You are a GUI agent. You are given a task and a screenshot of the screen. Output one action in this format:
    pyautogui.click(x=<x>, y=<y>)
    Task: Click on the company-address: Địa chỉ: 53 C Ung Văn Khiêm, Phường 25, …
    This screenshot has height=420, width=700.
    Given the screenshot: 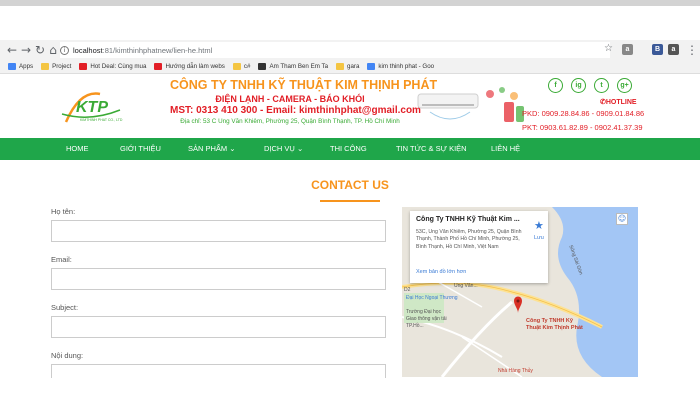 What is the action you would take?
    pyautogui.click(x=290, y=121)
    